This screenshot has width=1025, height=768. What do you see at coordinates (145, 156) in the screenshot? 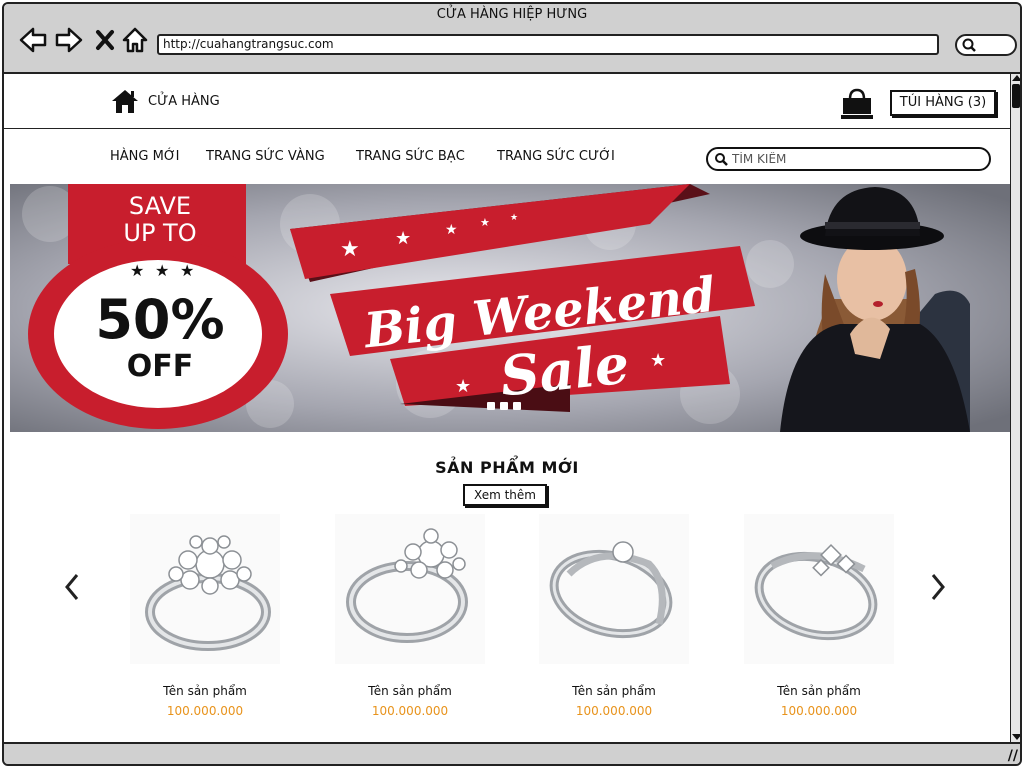
I see `menu-item-new: HÀNG MỚI` at bounding box center [145, 156].